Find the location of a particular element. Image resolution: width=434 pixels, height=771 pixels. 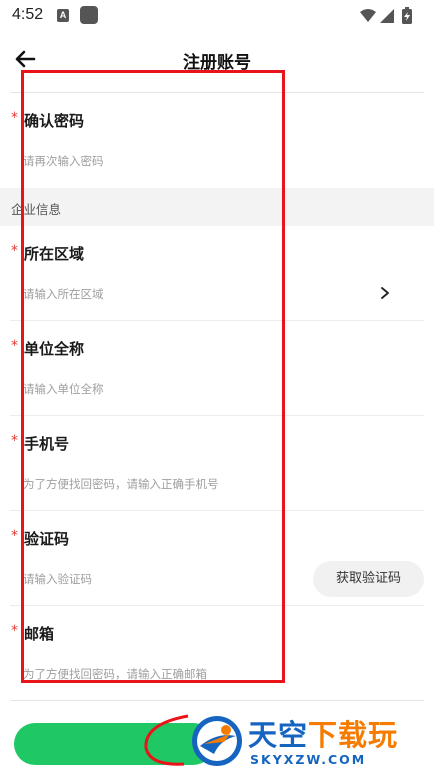

status-time: 4:52 is located at coordinates (28, 14).